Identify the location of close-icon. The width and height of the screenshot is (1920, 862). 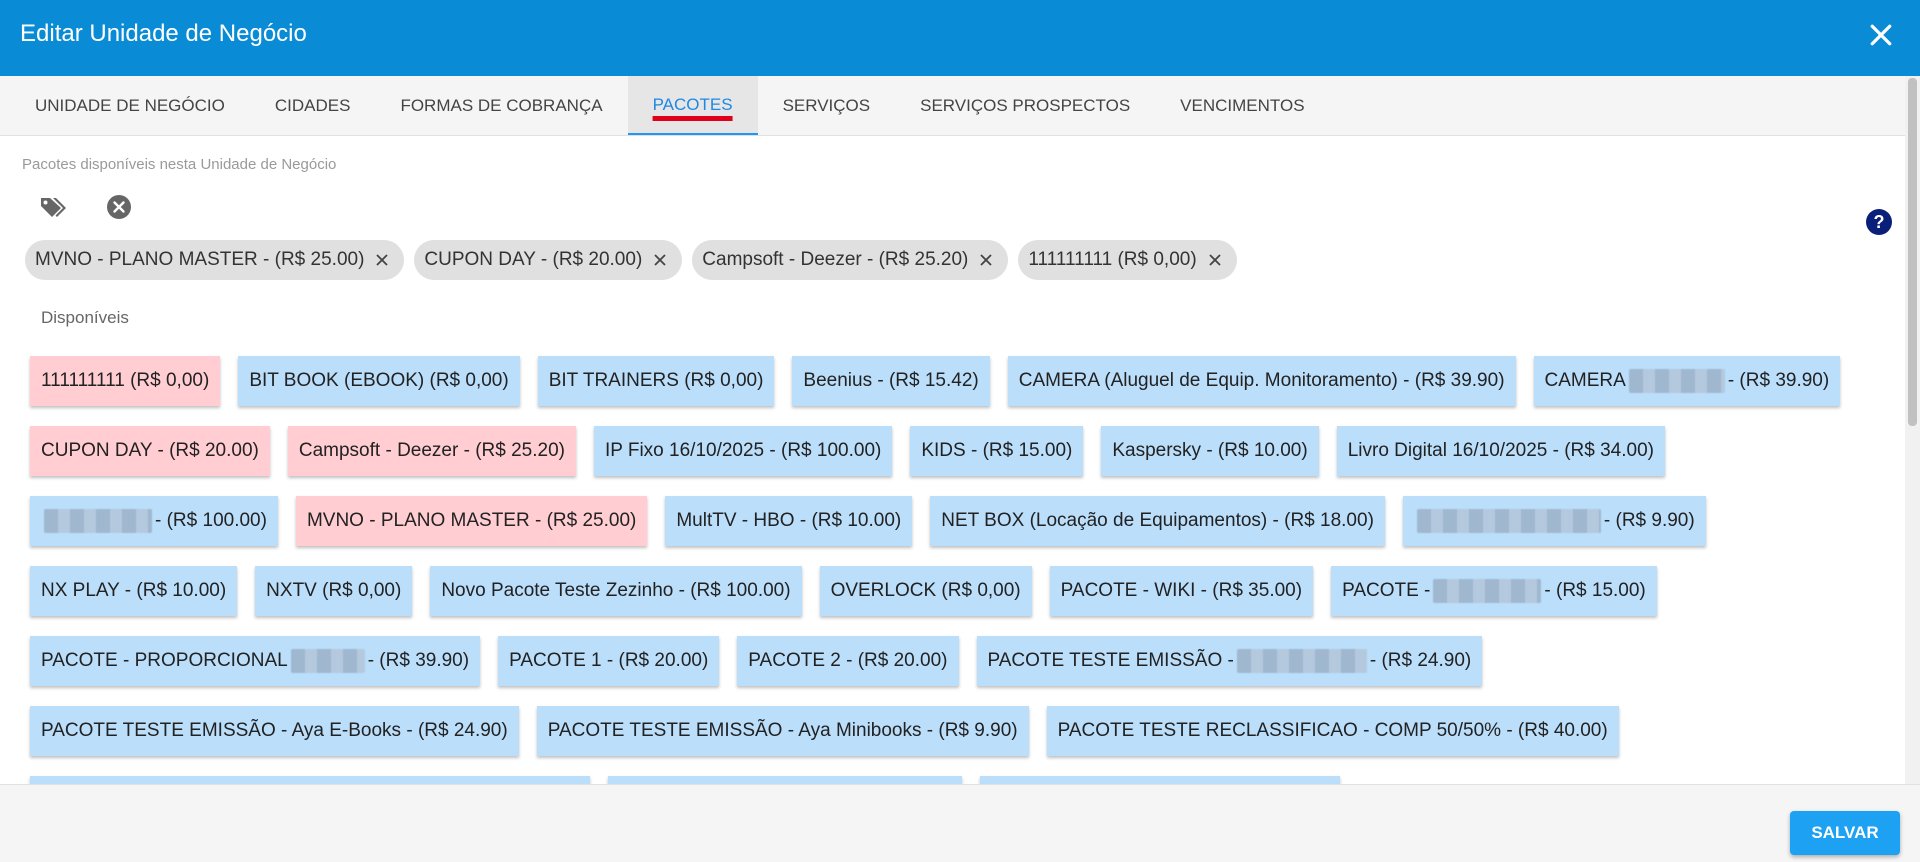
(1881, 35).